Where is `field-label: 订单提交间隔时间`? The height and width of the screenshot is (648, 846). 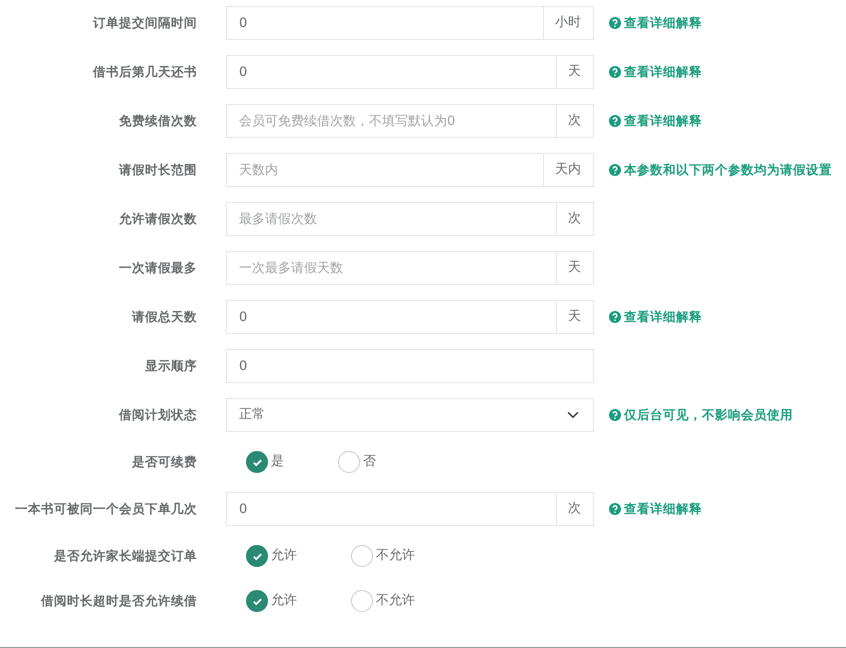
field-label: 订单提交间隔时间 is located at coordinates (144, 23).